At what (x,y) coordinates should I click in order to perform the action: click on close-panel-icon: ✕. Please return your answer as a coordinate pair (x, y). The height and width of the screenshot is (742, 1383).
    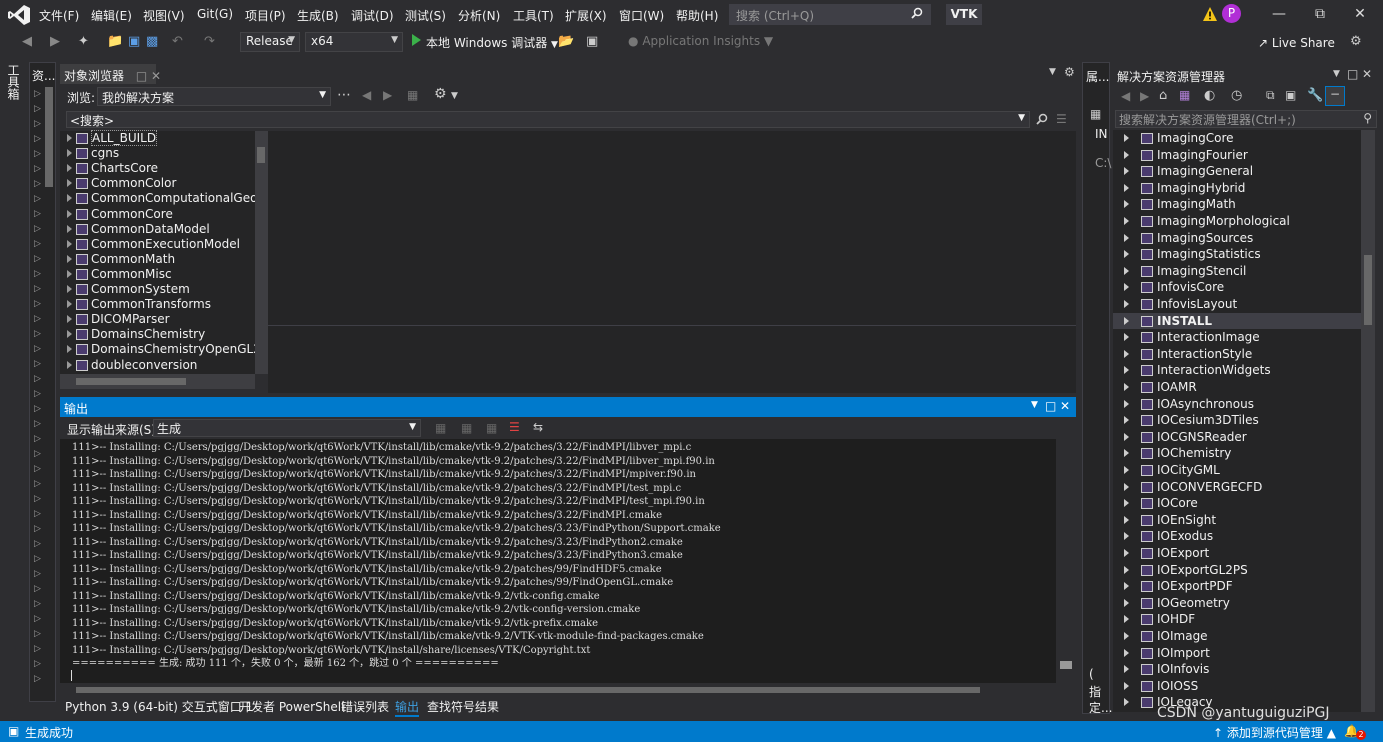
    Looking at the image, I should click on (1065, 406).